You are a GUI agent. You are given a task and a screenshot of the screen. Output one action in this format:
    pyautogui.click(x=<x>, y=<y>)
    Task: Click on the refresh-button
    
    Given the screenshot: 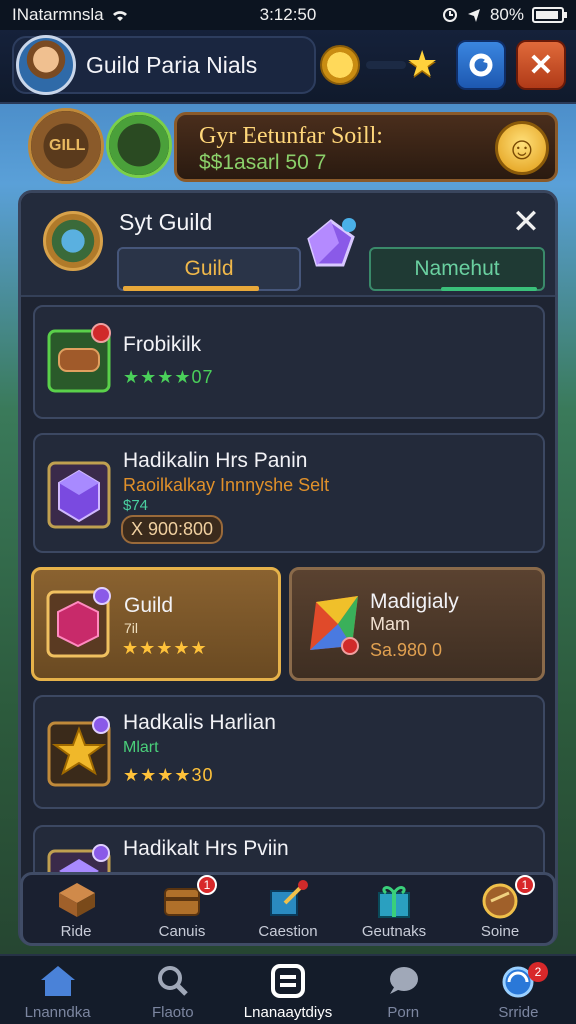 What is the action you would take?
    pyautogui.click(x=481, y=65)
    